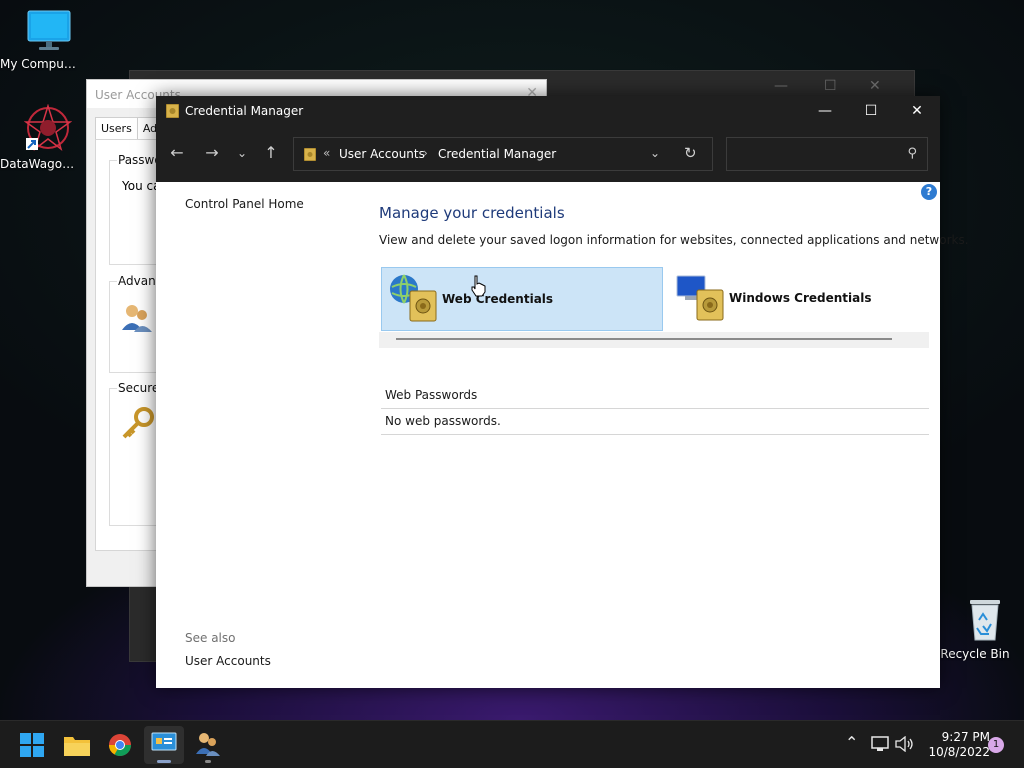 The image size is (1024, 768). I want to click on desktop-icon-recycle-bin: Recycle Bin, so click(975, 628).